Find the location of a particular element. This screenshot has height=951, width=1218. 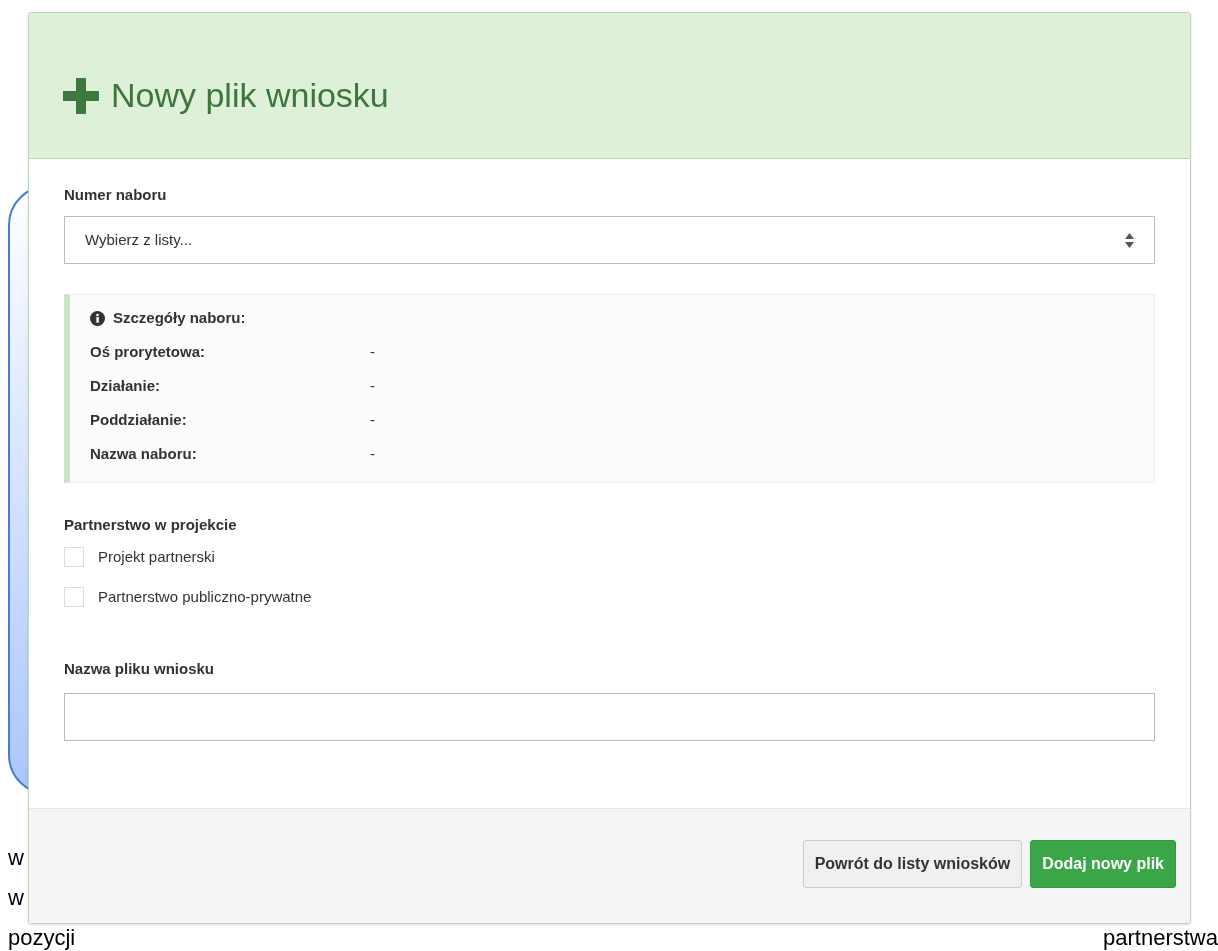

file-name-field is located at coordinates (609, 717).